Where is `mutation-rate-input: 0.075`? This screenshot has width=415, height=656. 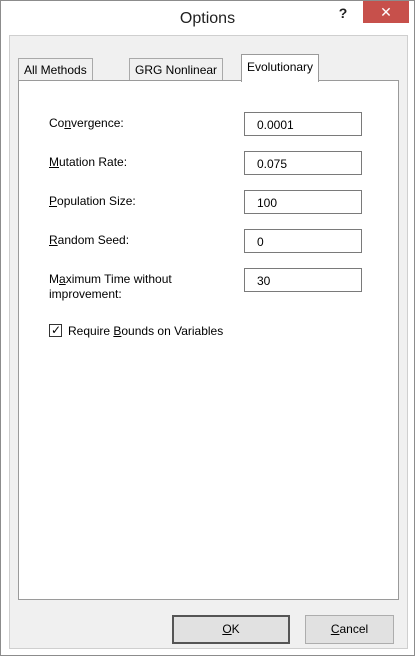 mutation-rate-input: 0.075 is located at coordinates (303, 163).